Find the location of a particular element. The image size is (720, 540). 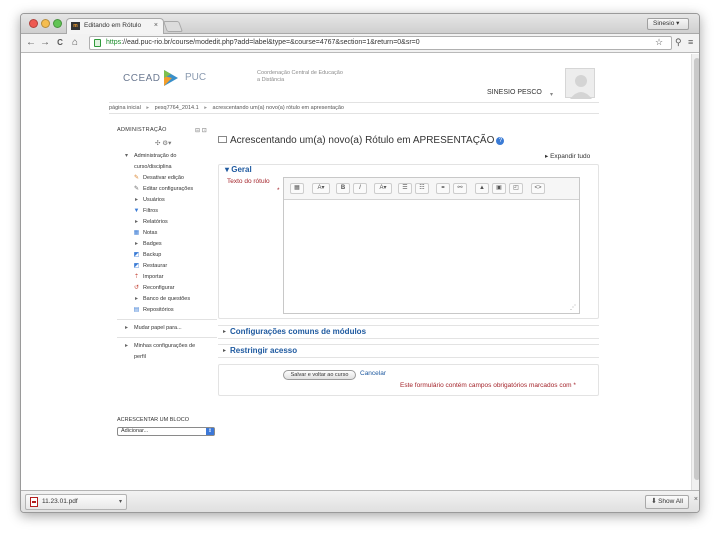

tree-item-restore: ◩ Restaurar is located at coordinates (167, 266).